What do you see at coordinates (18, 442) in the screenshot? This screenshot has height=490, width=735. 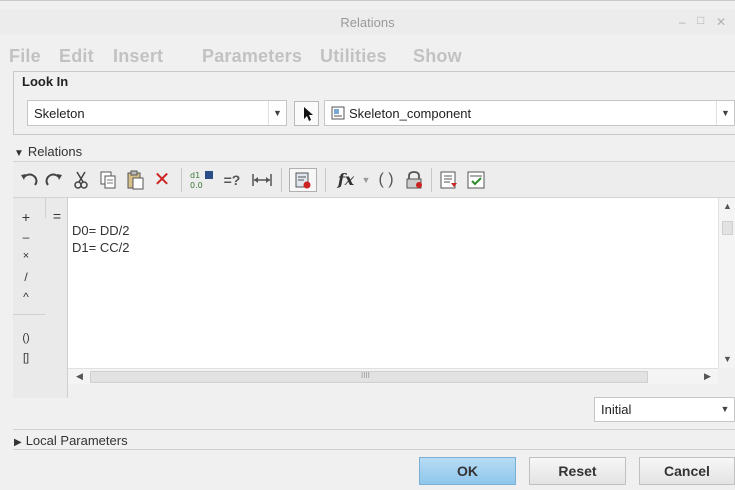 I see `expand-triangle-icon: ▶` at bounding box center [18, 442].